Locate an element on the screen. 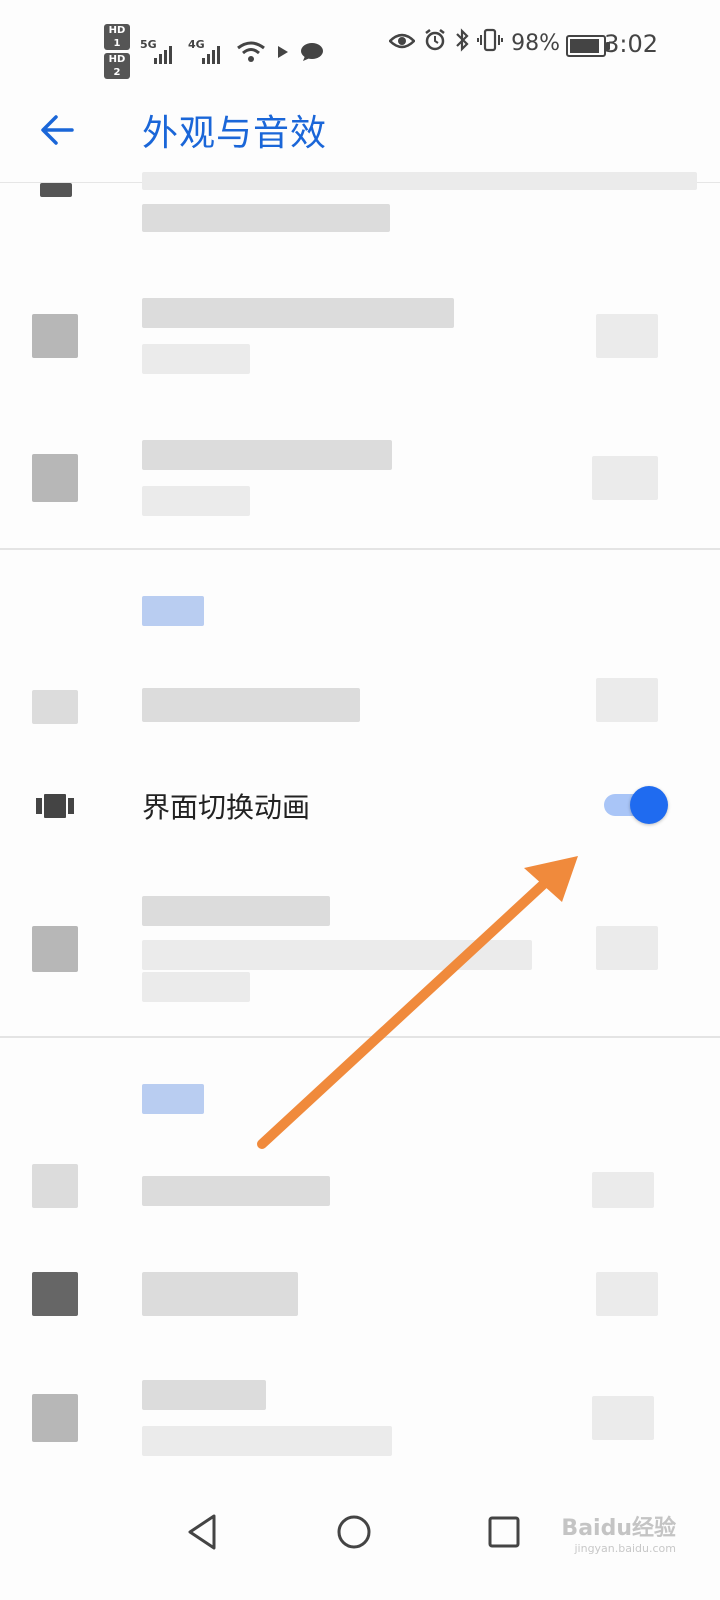 Image resolution: width=720 pixels, height=1600 pixels. status-right: 98% is located at coordinates (474, 43).